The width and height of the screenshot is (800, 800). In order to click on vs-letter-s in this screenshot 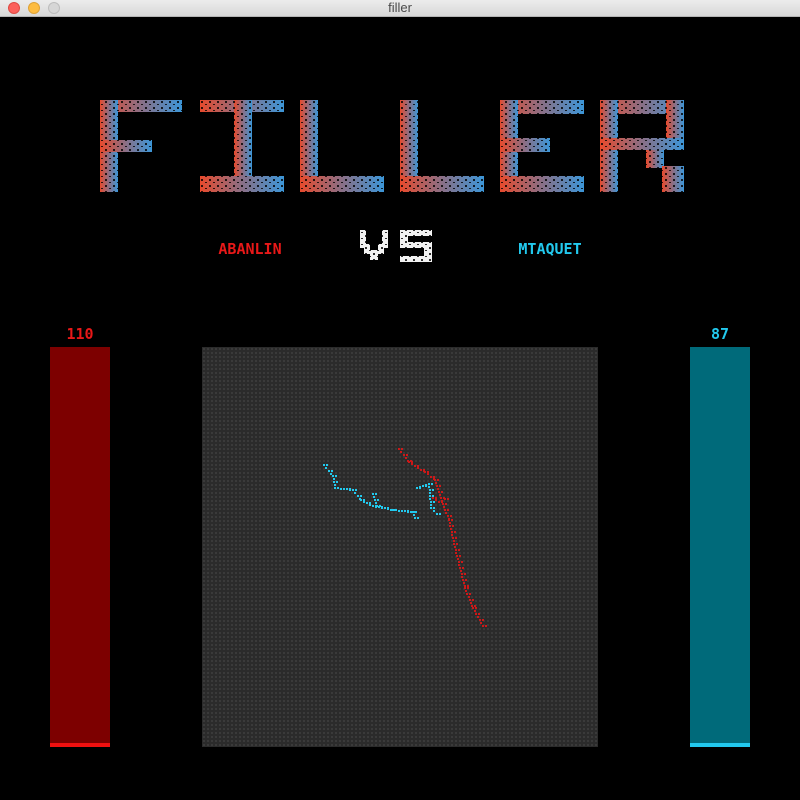, I will do `click(416, 246)`.